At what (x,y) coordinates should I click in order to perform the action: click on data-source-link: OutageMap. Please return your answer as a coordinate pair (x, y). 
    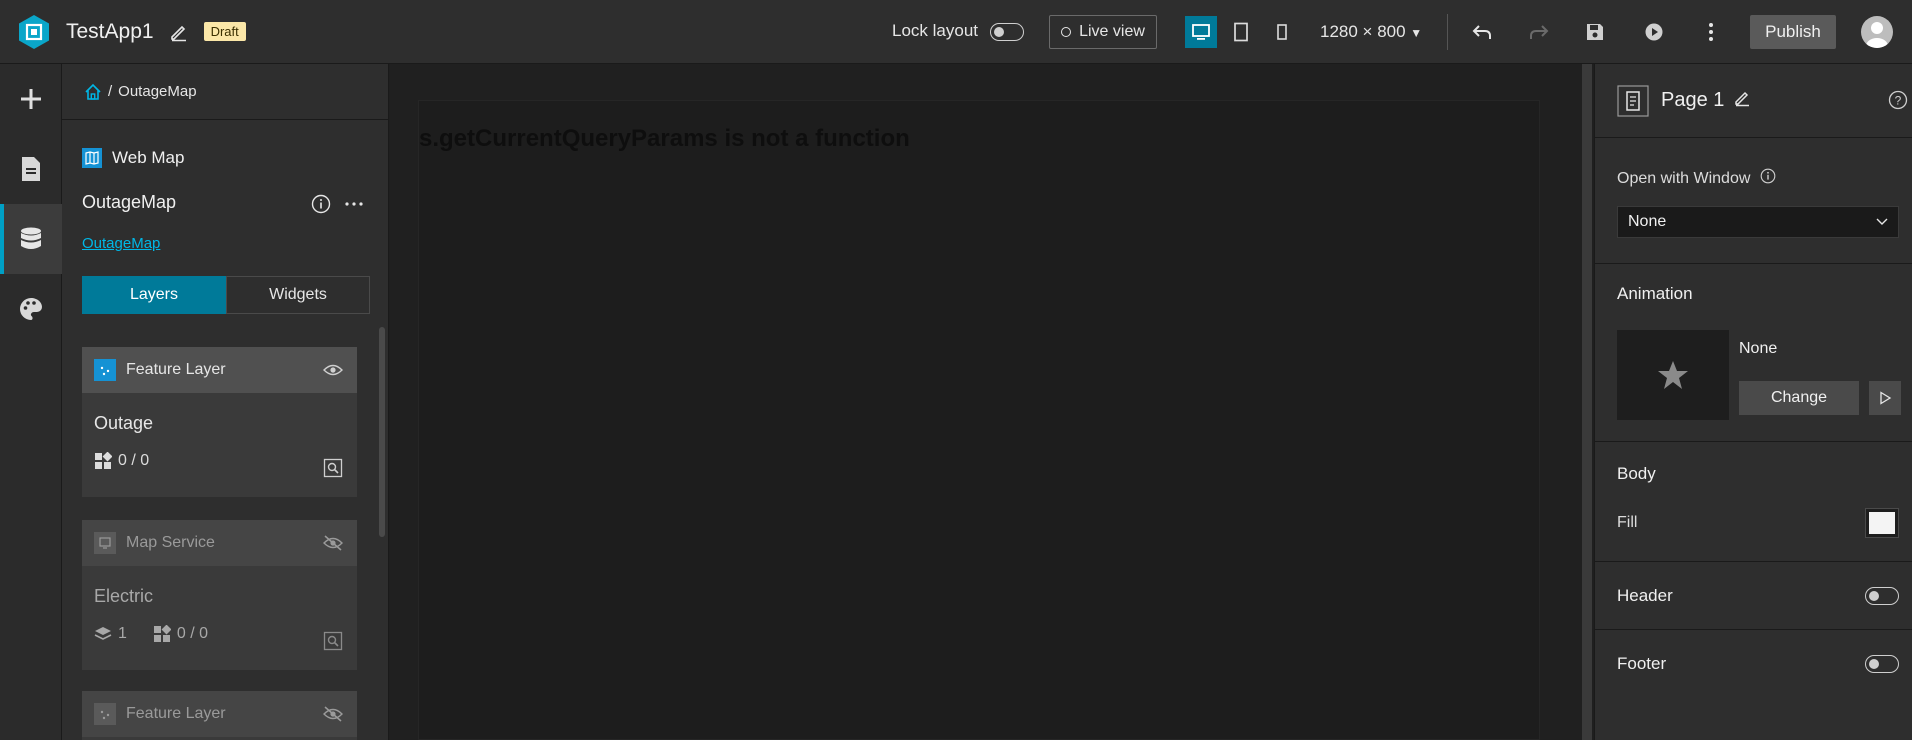
    Looking at the image, I should click on (225, 243).